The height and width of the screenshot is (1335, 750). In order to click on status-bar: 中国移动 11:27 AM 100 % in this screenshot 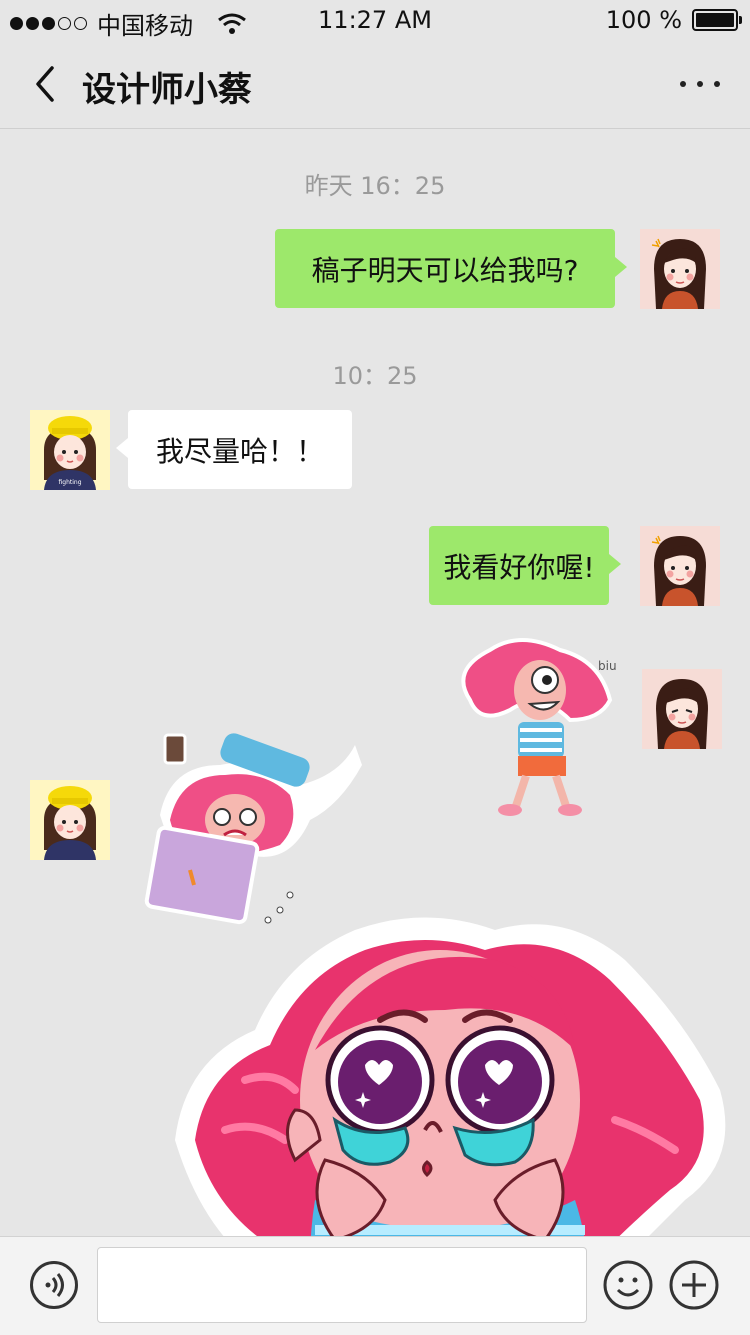, I will do `click(375, 21)`.